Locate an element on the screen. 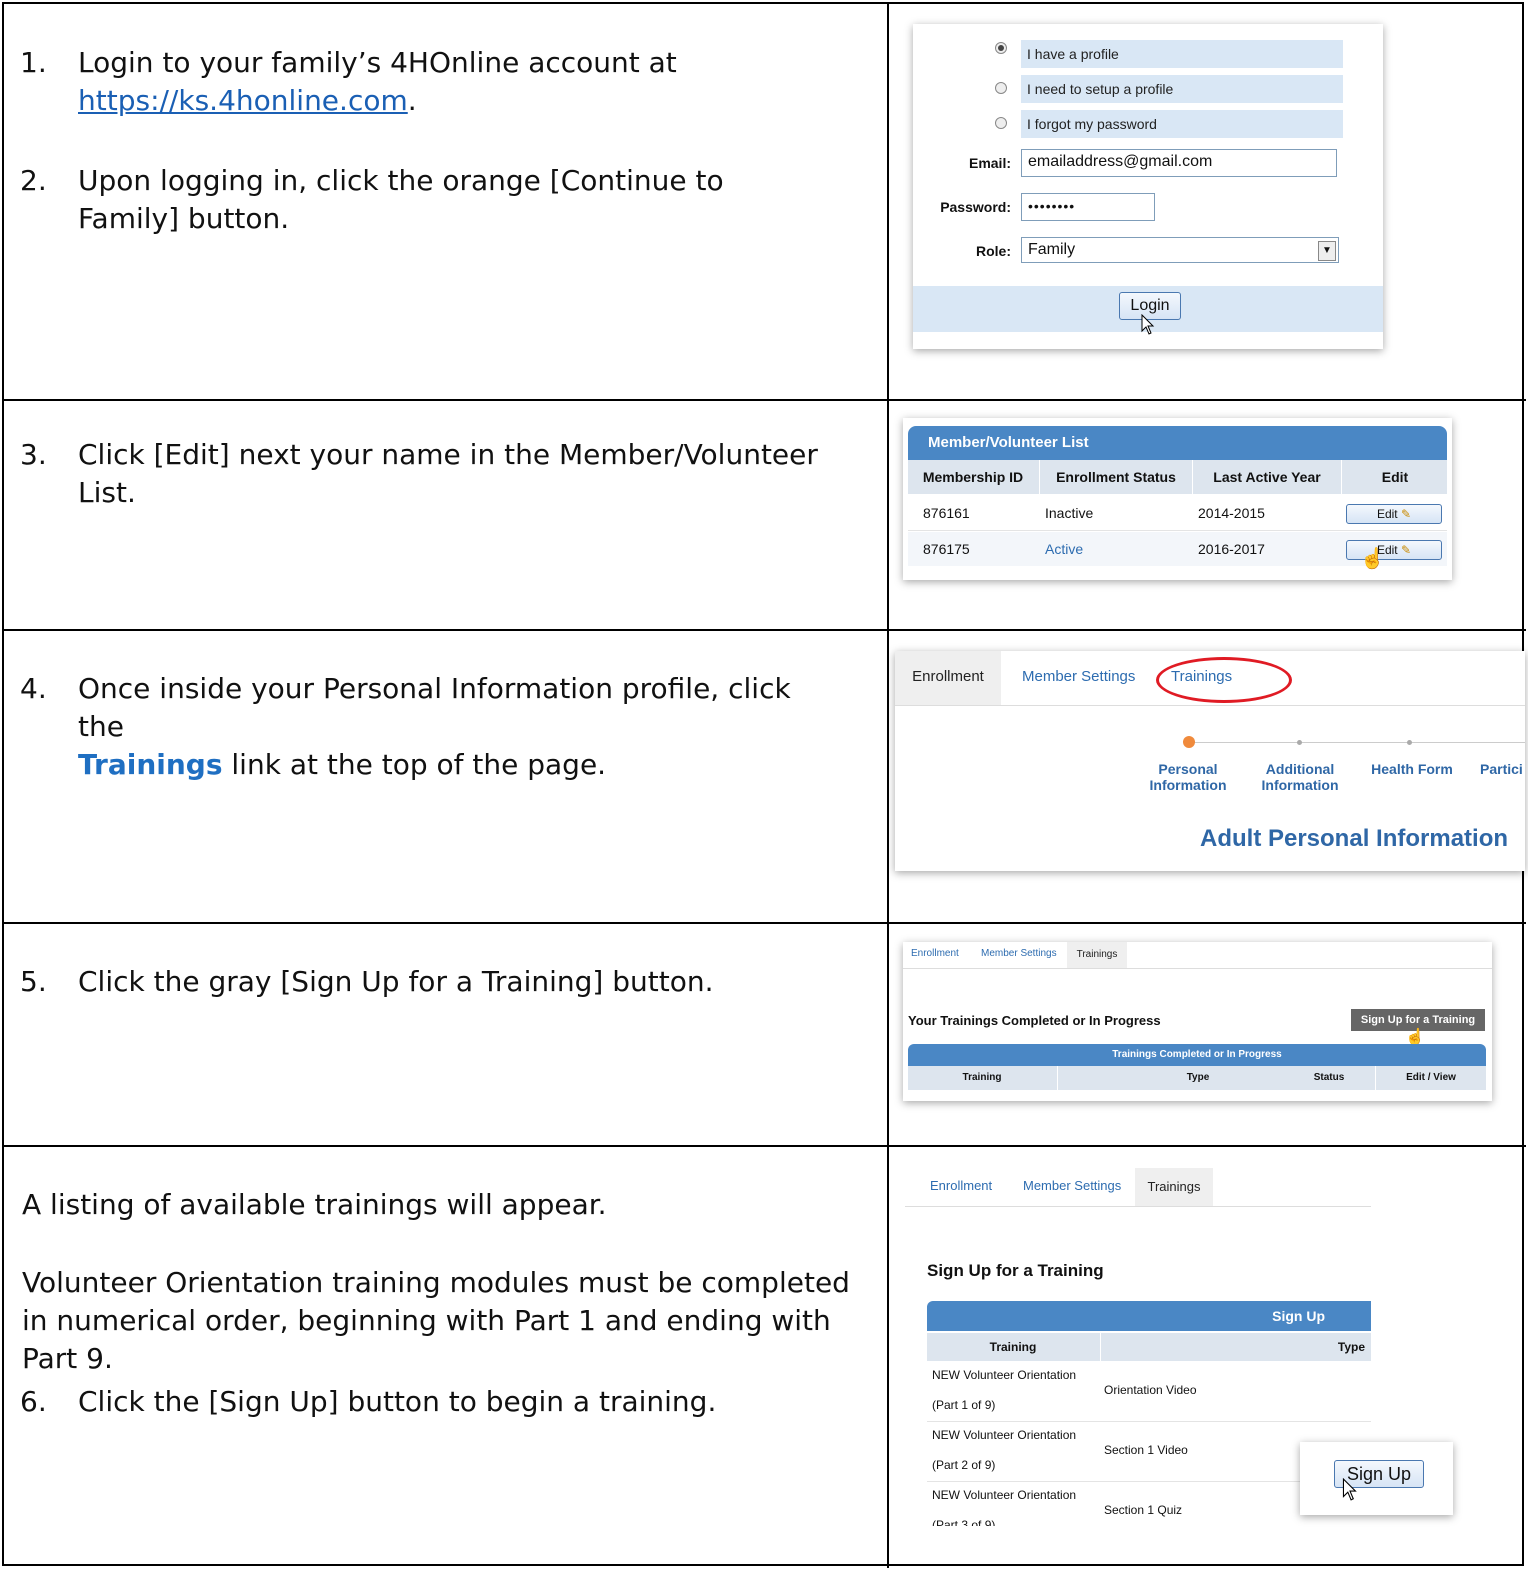 The height and width of the screenshot is (1569, 1528). membership-id: 876161 is located at coordinates (946, 513).